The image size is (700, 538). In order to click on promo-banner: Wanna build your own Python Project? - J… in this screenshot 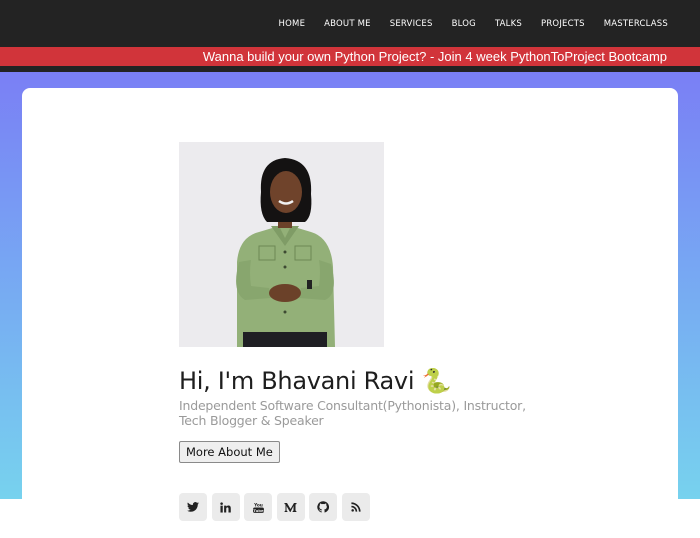, I will do `click(350, 56)`.